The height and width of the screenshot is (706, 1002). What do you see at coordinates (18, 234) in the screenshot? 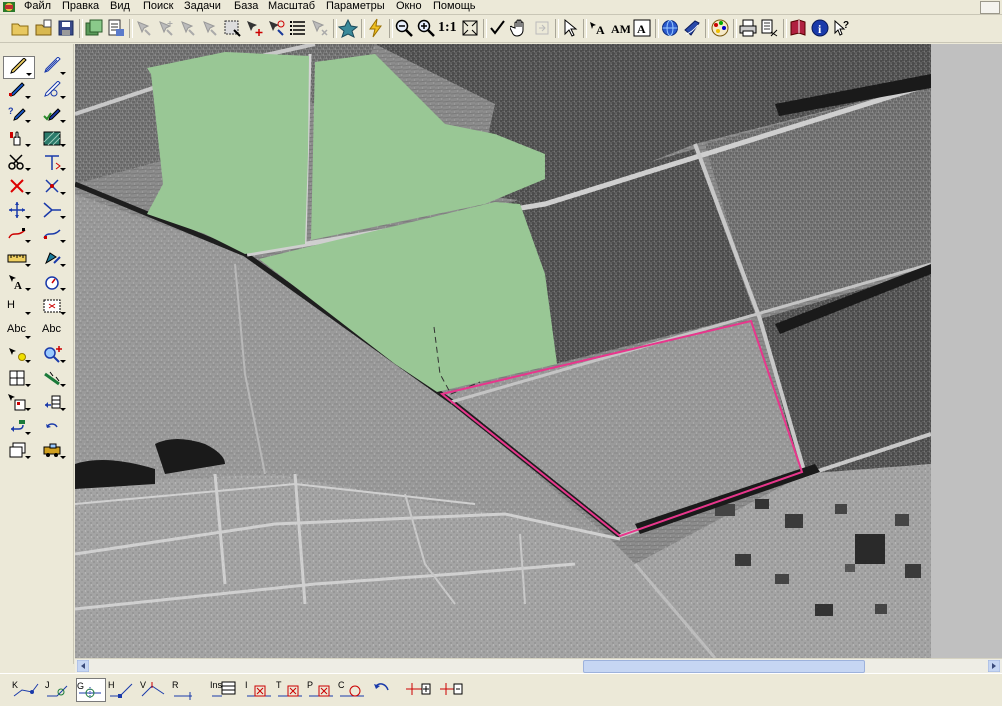
I see `curve-tool` at bounding box center [18, 234].